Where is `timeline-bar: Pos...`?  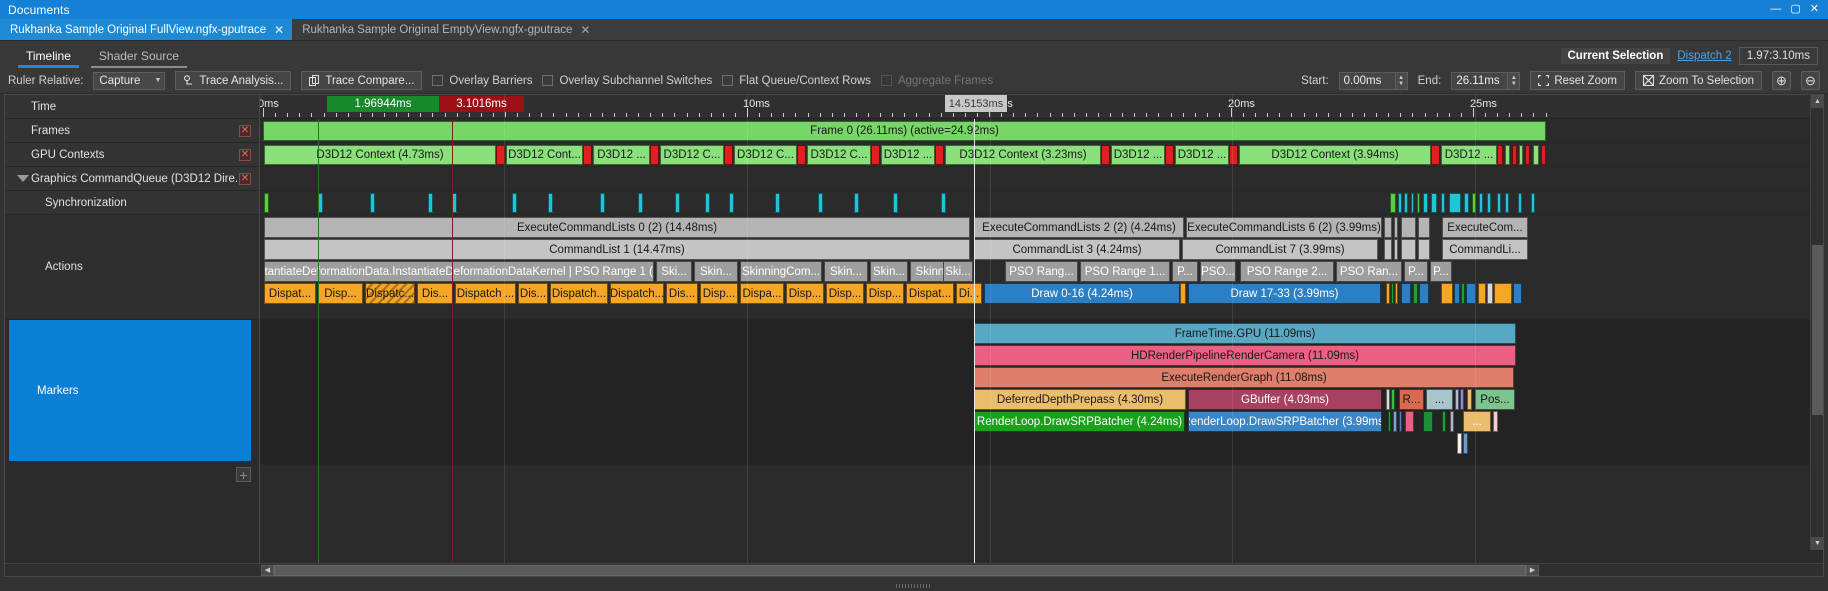
timeline-bar: Pos... is located at coordinates (1495, 399).